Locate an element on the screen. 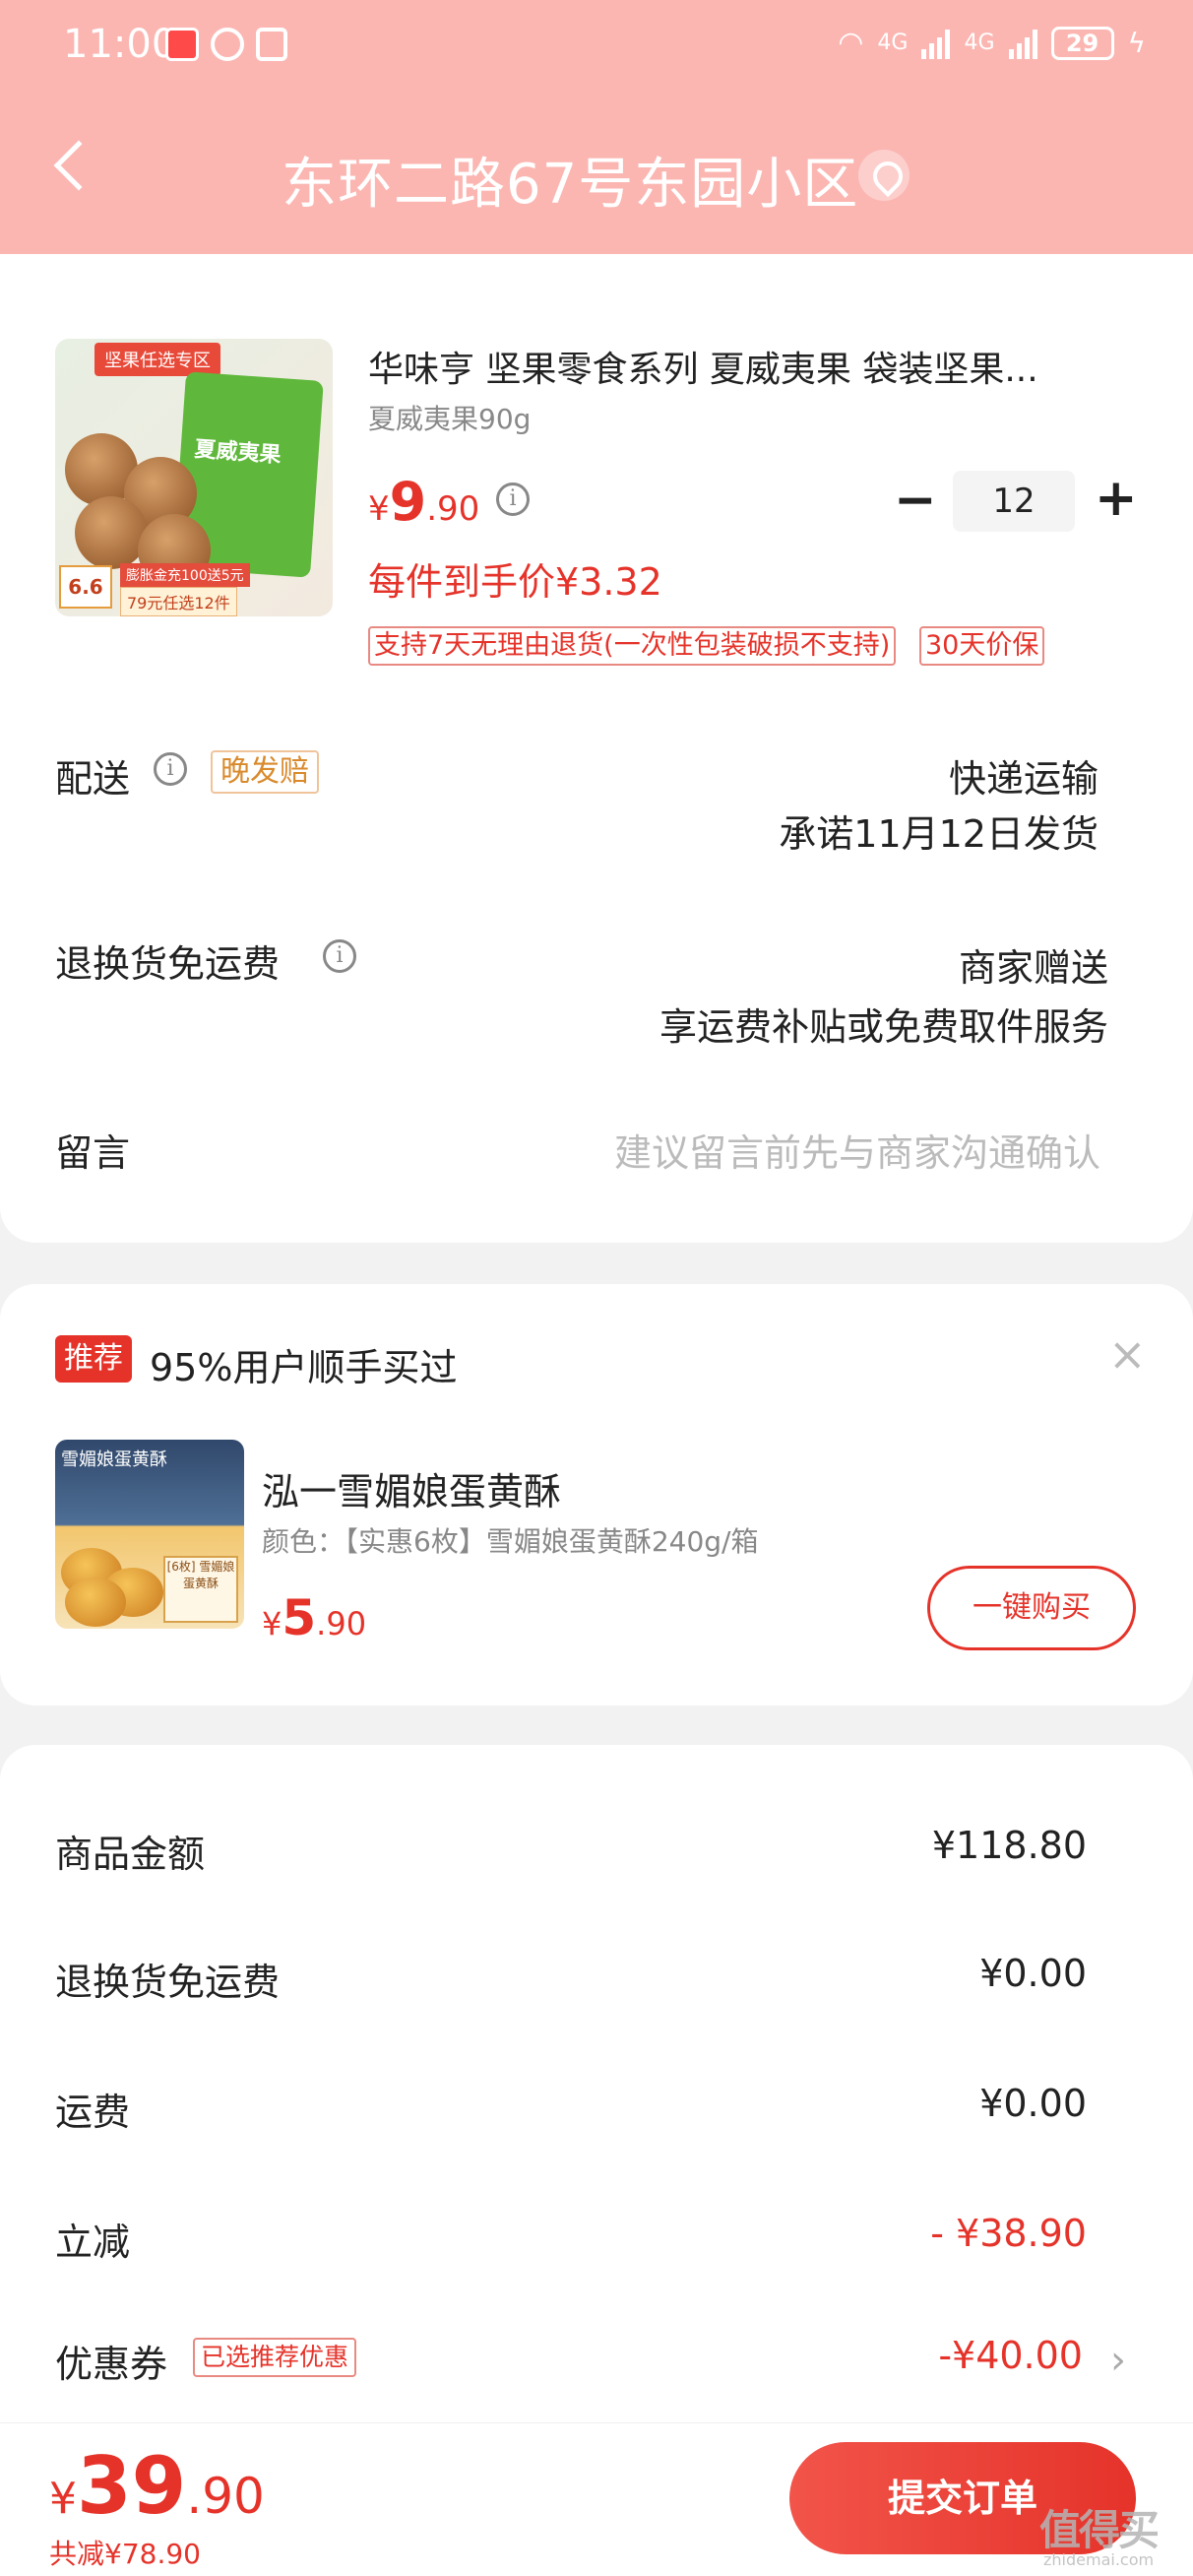  message-label: 留言 is located at coordinates (93, 1153).